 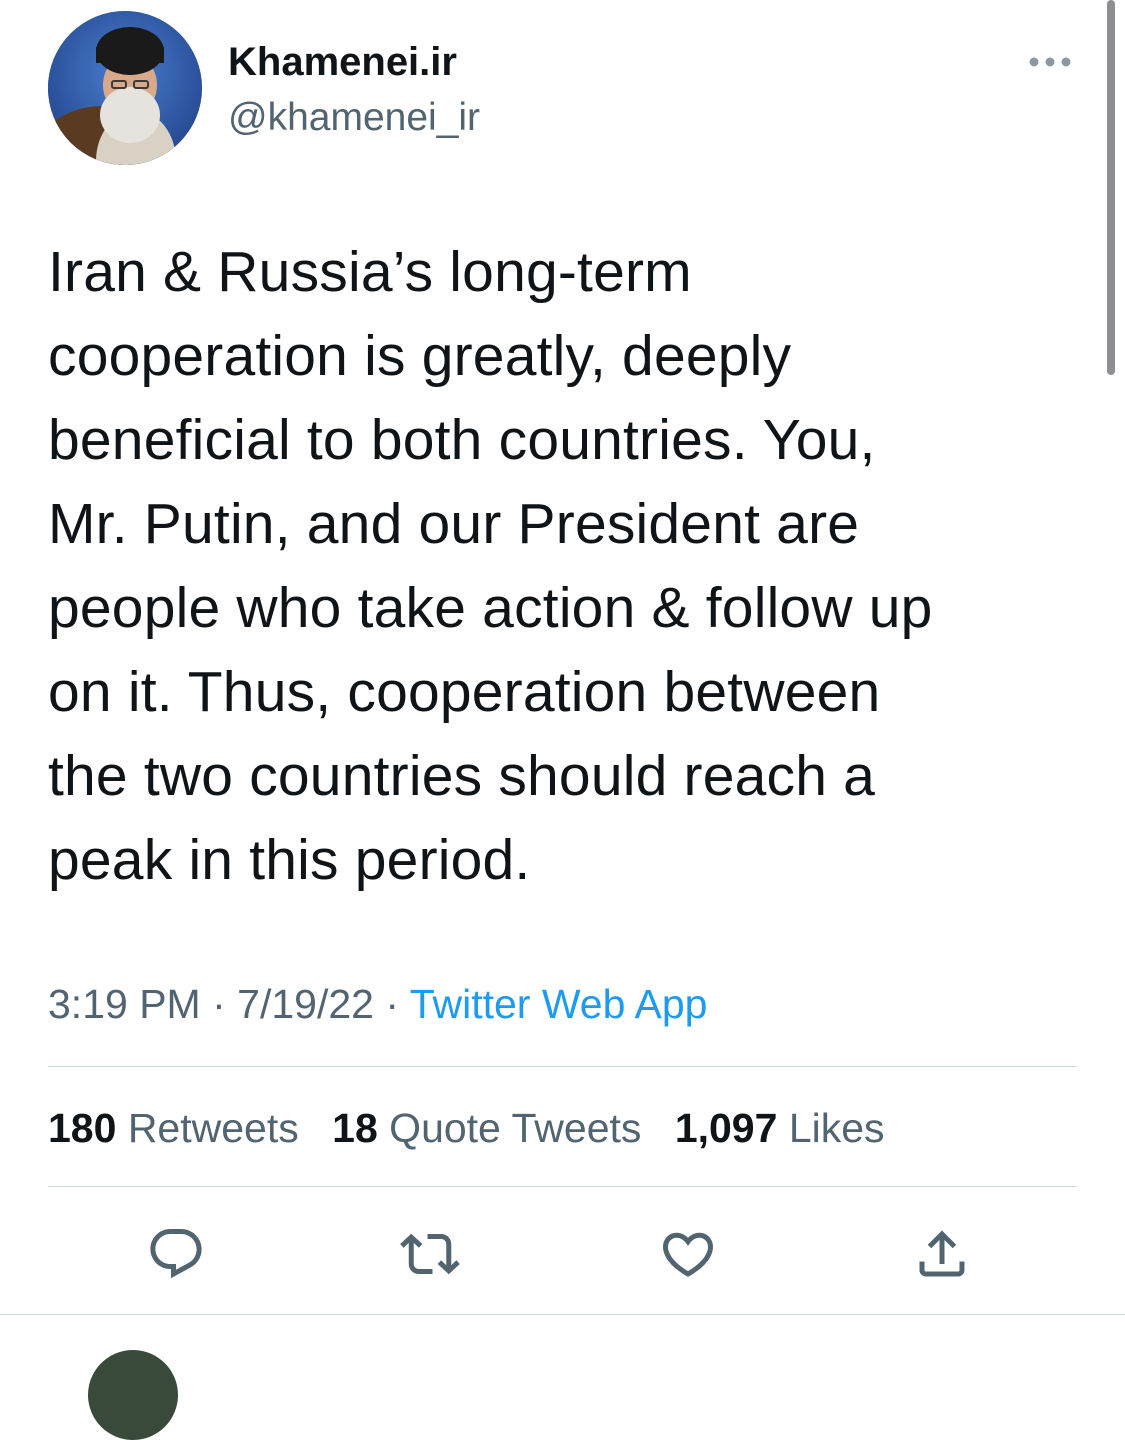 What do you see at coordinates (836, 1128) in the screenshot?
I see `likes-label: Likes` at bounding box center [836, 1128].